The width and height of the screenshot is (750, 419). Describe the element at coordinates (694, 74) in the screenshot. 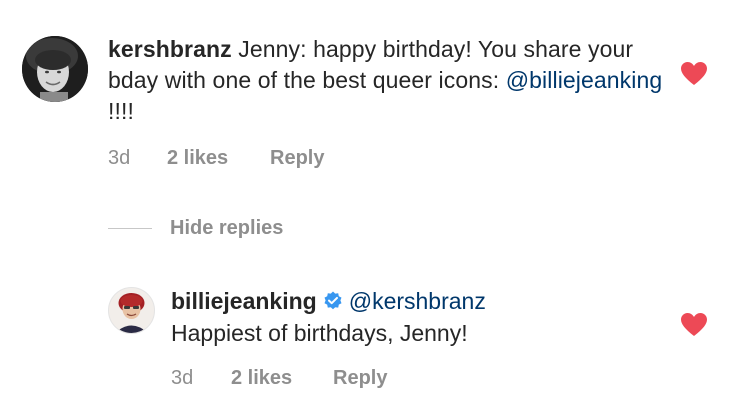

I see `comment-like-heart-icon` at that location.